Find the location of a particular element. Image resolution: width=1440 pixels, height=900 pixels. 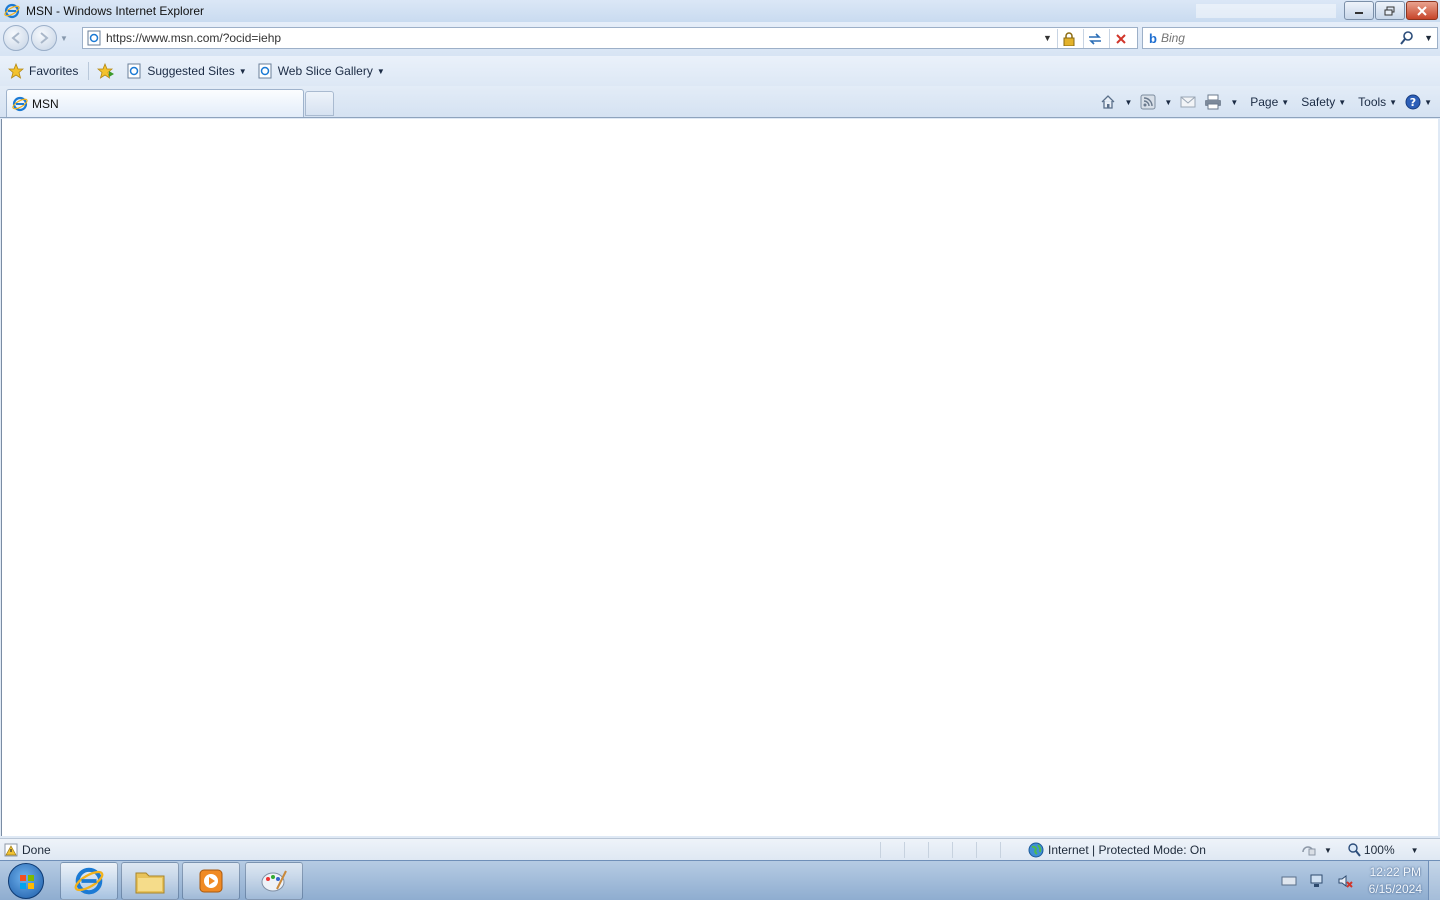

suggested-sites-link: Suggested Sites ▼ is located at coordinates (186, 71).